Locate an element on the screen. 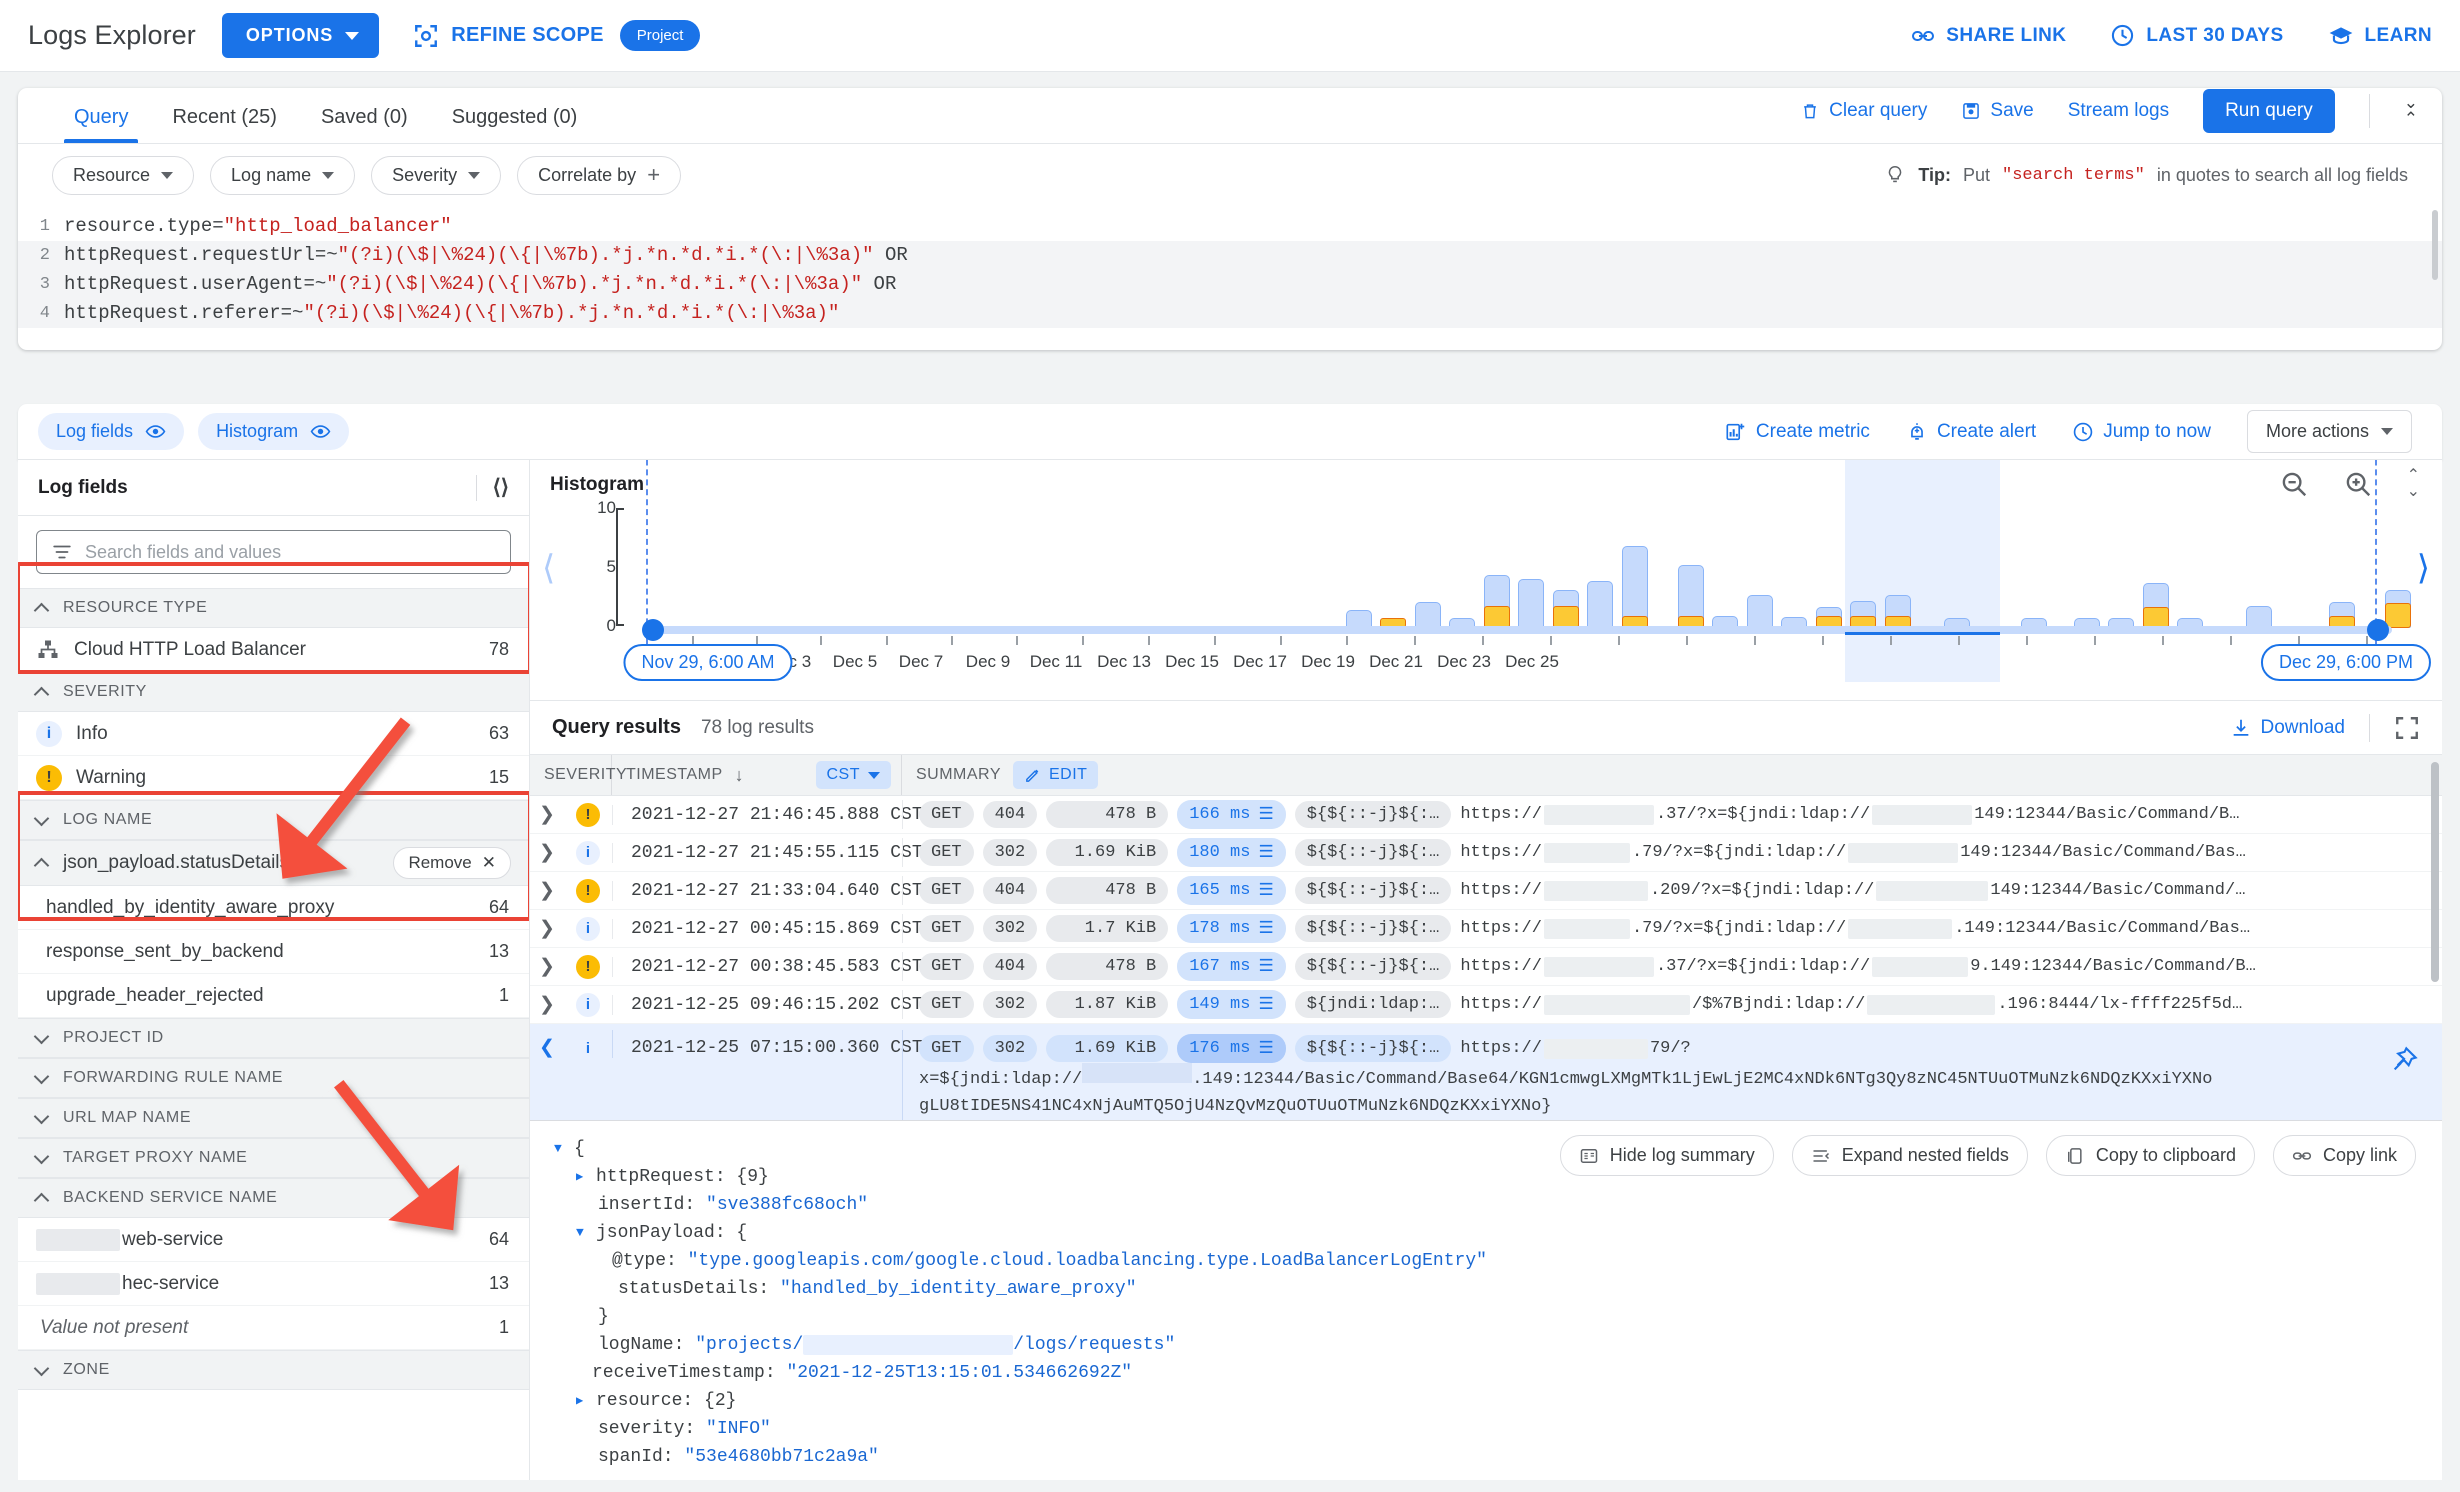 The image size is (2460, 1492). tab-recent: Recent (25) is located at coordinates (224, 124).